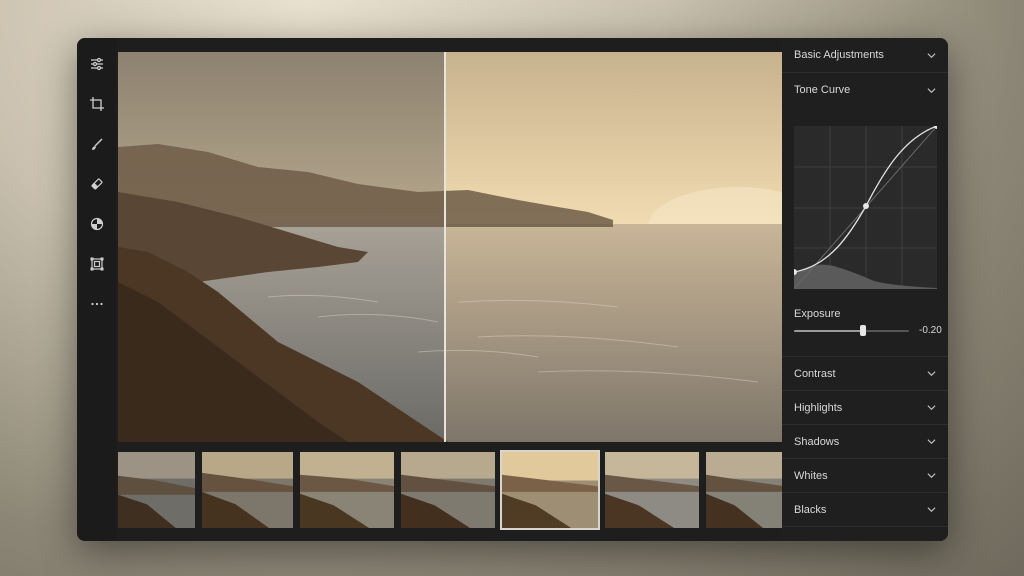 The image size is (1024, 576). Describe the element at coordinates (96, 144) in the screenshot. I see `brush-icon` at that location.